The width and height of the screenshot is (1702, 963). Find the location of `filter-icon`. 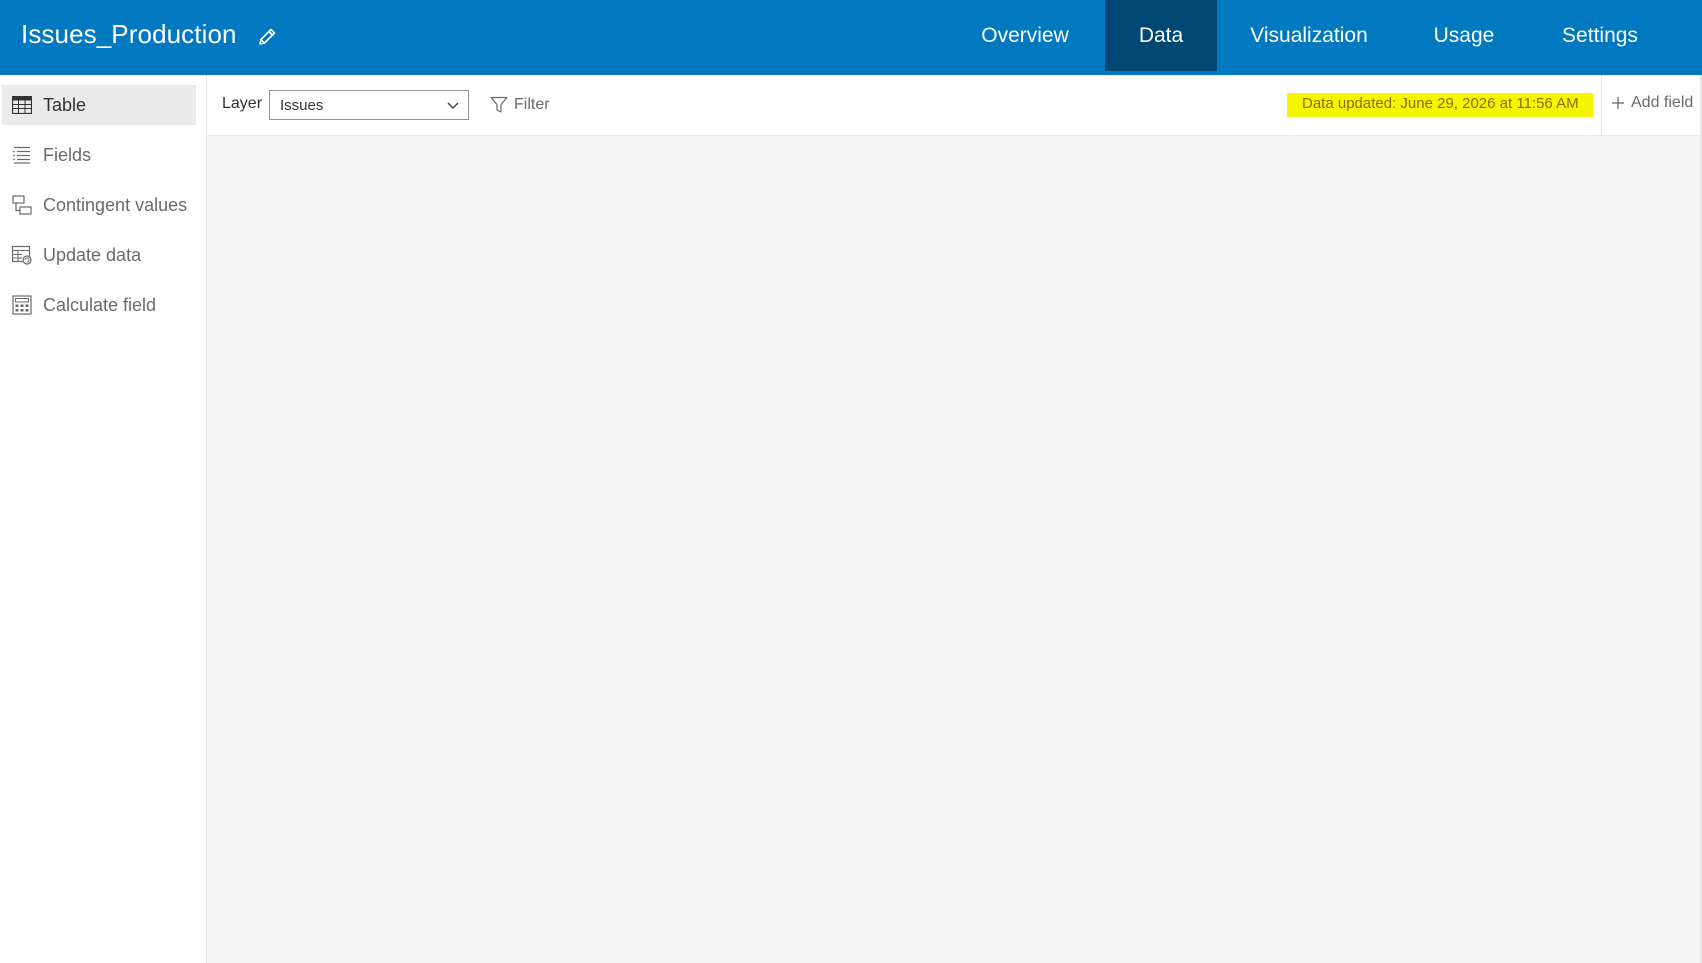

filter-icon is located at coordinates (499, 105).